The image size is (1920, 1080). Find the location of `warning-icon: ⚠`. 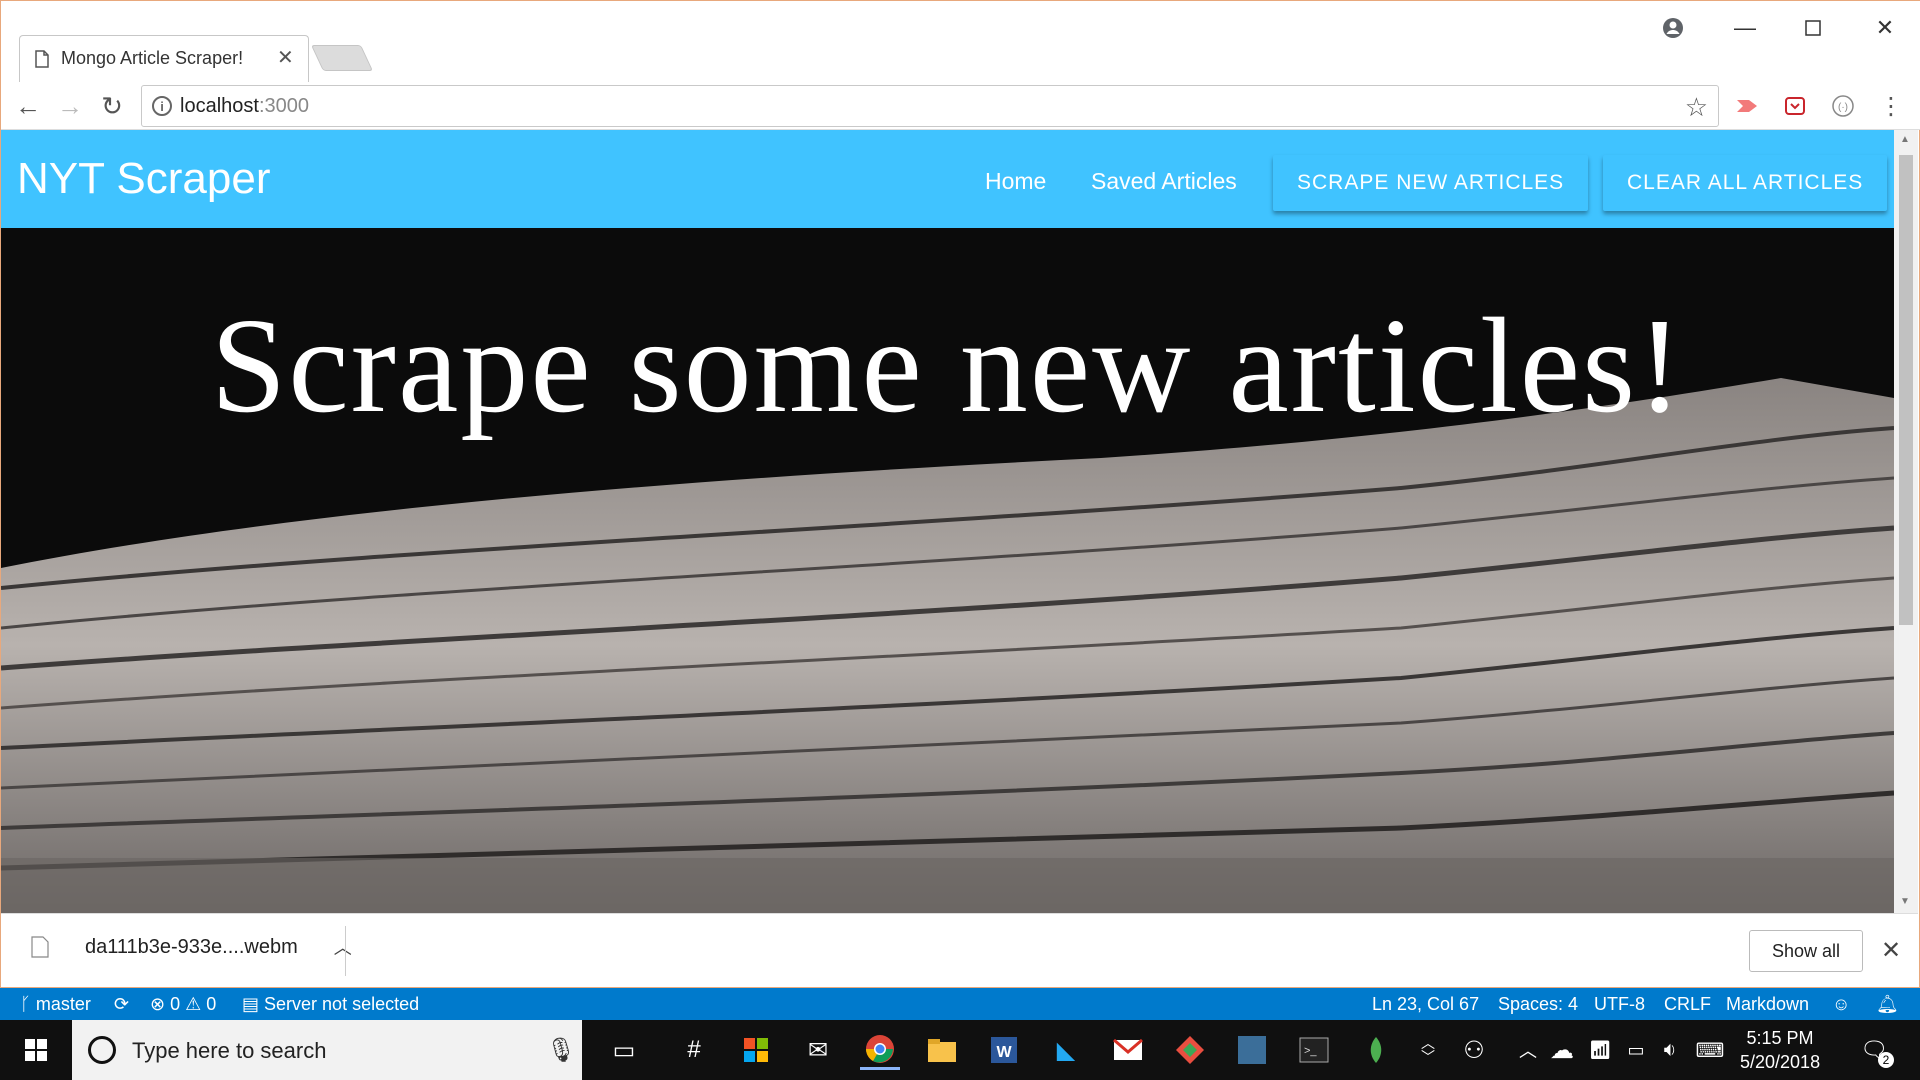

warning-icon: ⚠ is located at coordinates (193, 1004).